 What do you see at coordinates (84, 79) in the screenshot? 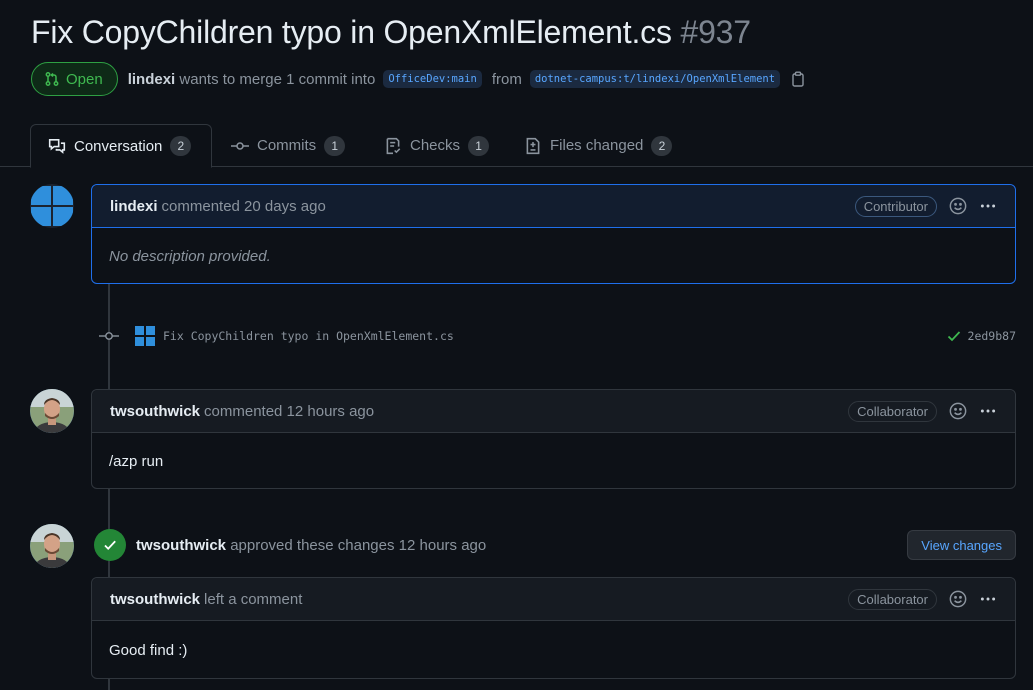
I see `state-label: Open` at bounding box center [84, 79].